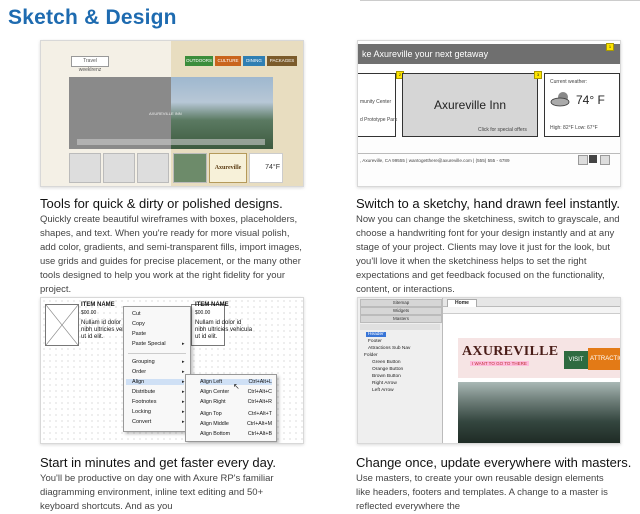 The image size is (640, 514). Describe the element at coordinates (139, 334) in the screenshot. I see `menu-paste: Paste` at that location.